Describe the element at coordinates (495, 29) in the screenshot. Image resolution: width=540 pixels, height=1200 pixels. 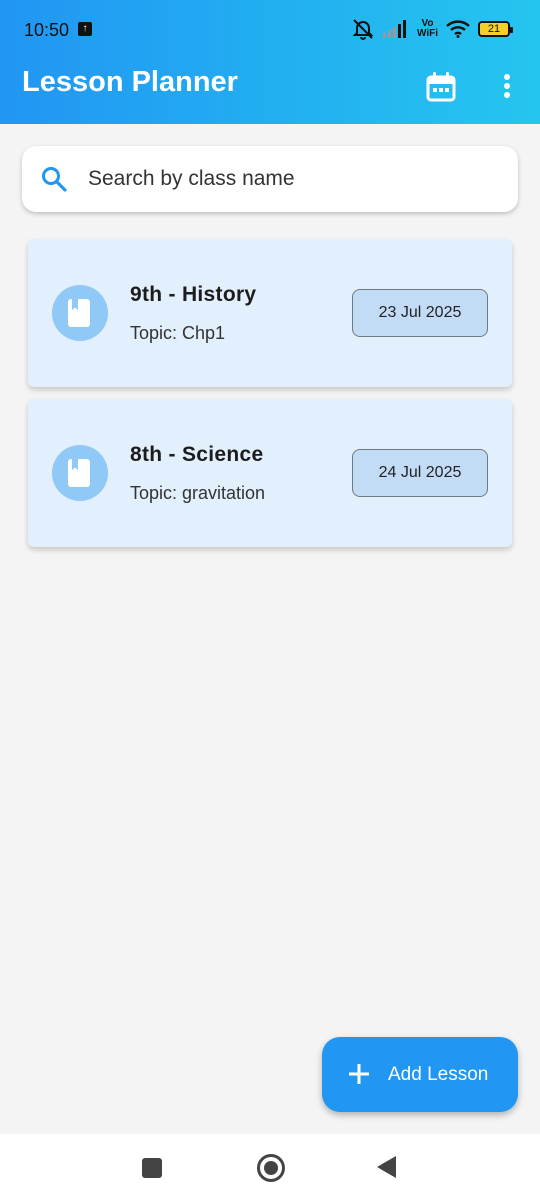
I see `battery-icon: 21` at that location.